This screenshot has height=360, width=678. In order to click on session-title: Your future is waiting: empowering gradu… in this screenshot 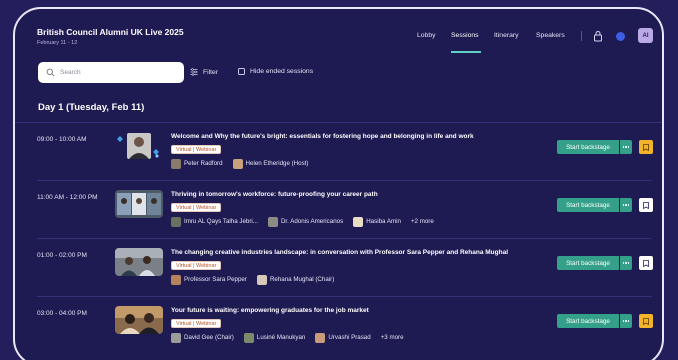, I will do `click(270, 310)`.